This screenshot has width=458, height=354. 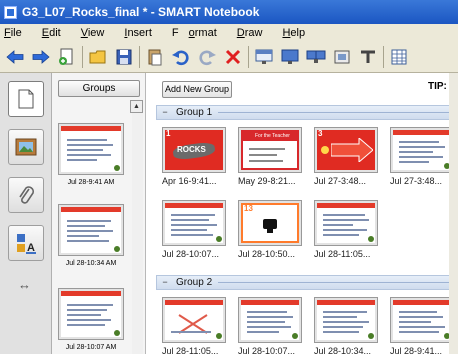 What do you see at coordinates (229, 32) in the screenshot?
I see `menu-bar: File Edit View Insert Format Draw Help` at bounding box center [229, 32].